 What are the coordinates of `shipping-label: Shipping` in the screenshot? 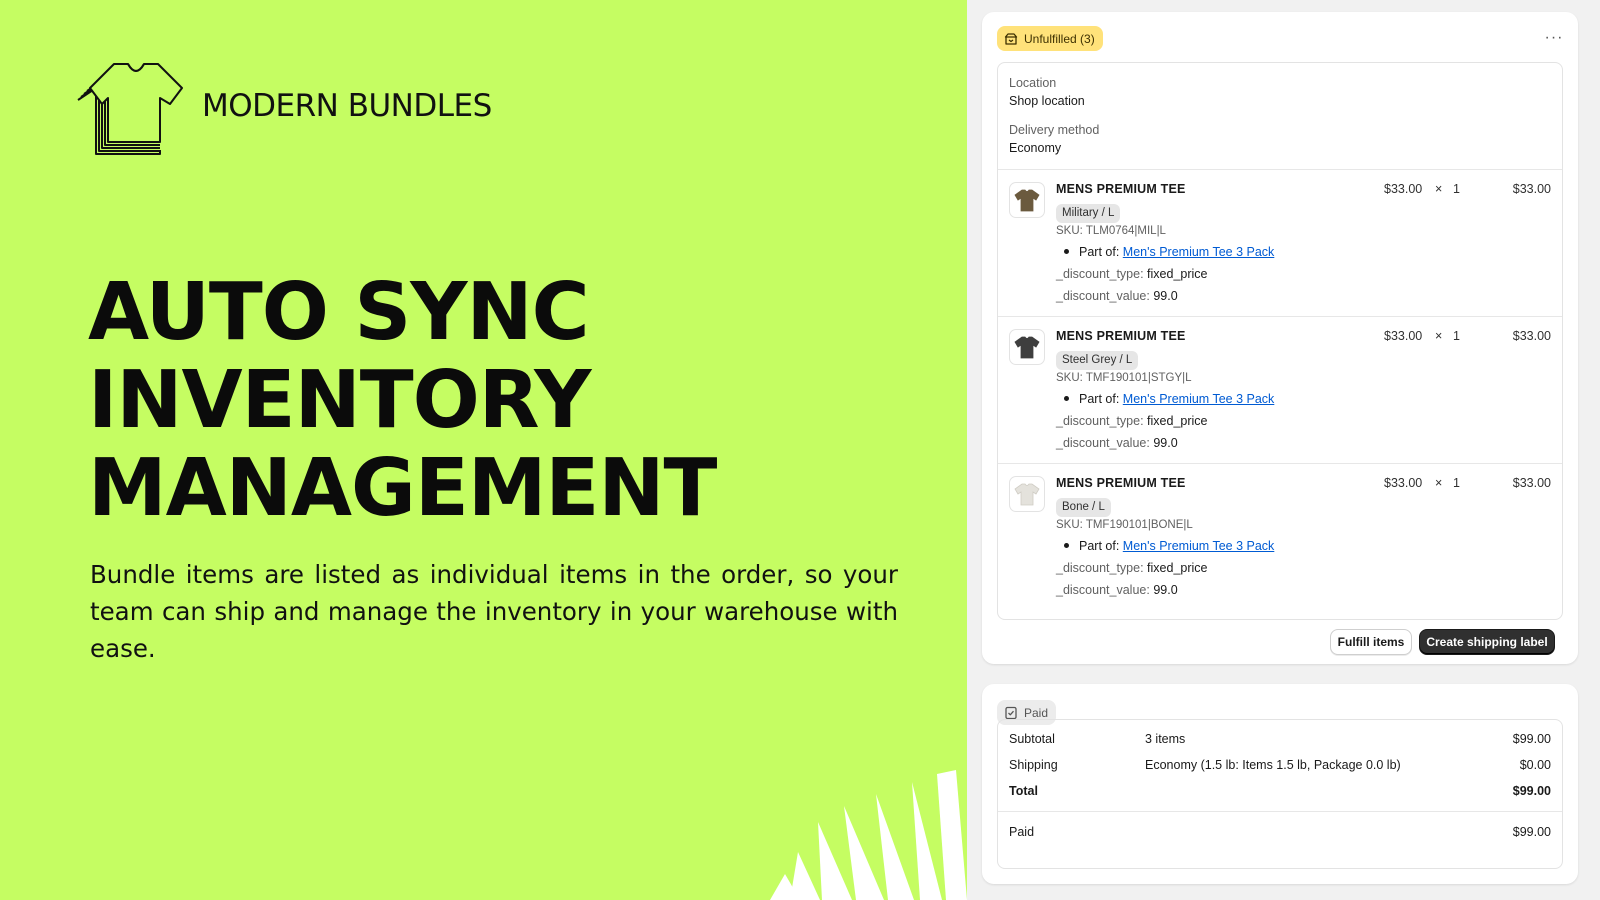 It's located at (1033, 765).